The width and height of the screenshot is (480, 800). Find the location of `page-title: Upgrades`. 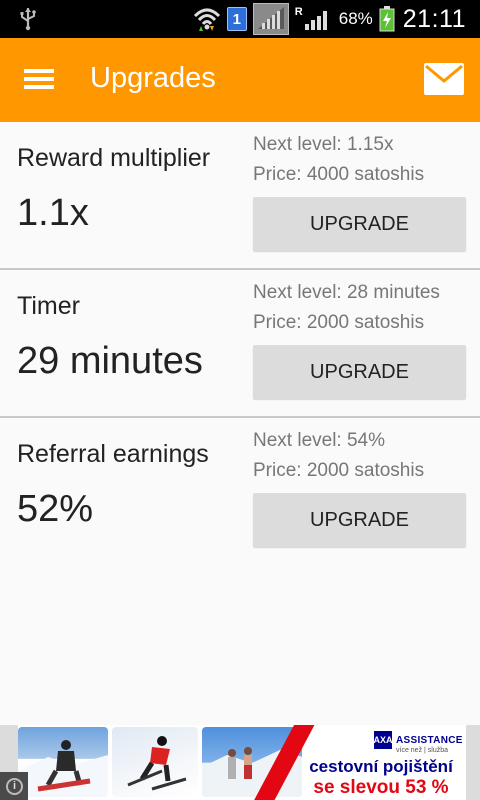

page-title: Upgrades is located at coordinates (153, 78).